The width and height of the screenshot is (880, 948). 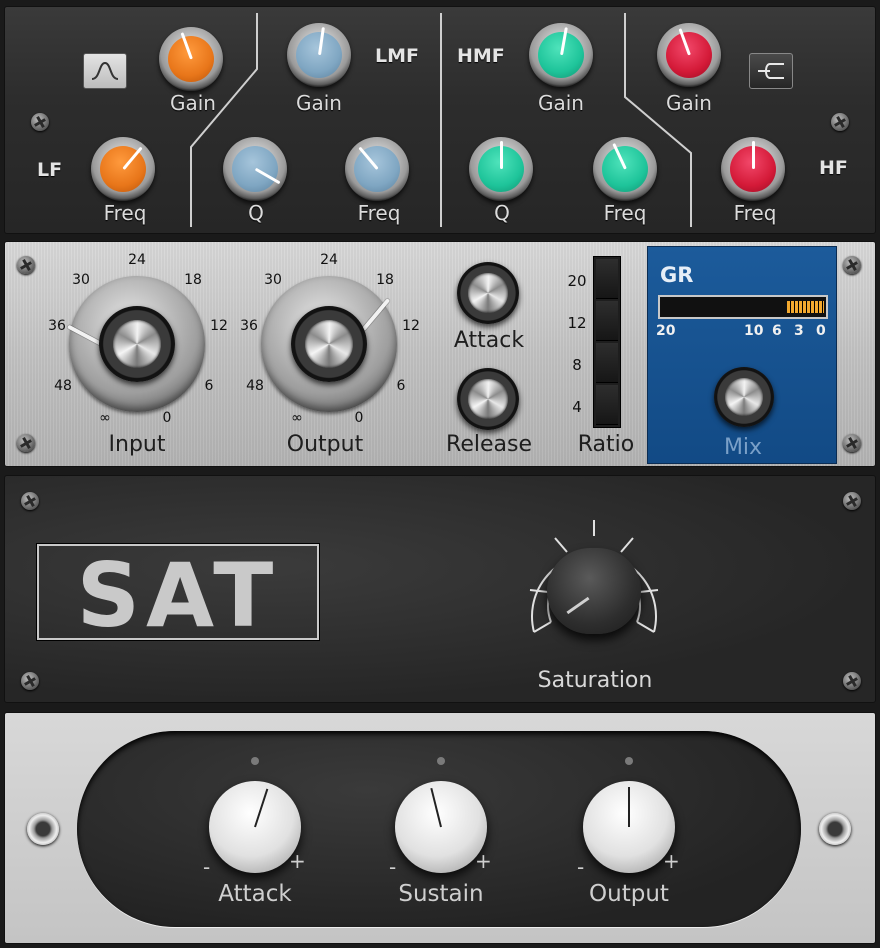 I want to click on lmf-q-label: Q, so click(x=256, y=213).